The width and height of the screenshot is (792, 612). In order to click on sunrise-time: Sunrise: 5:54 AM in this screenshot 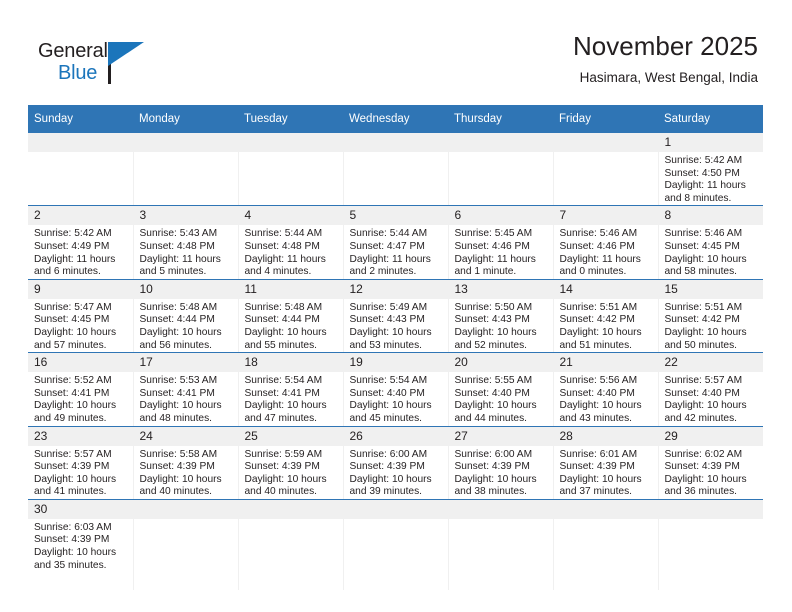, I will do `click(388, 381)`.